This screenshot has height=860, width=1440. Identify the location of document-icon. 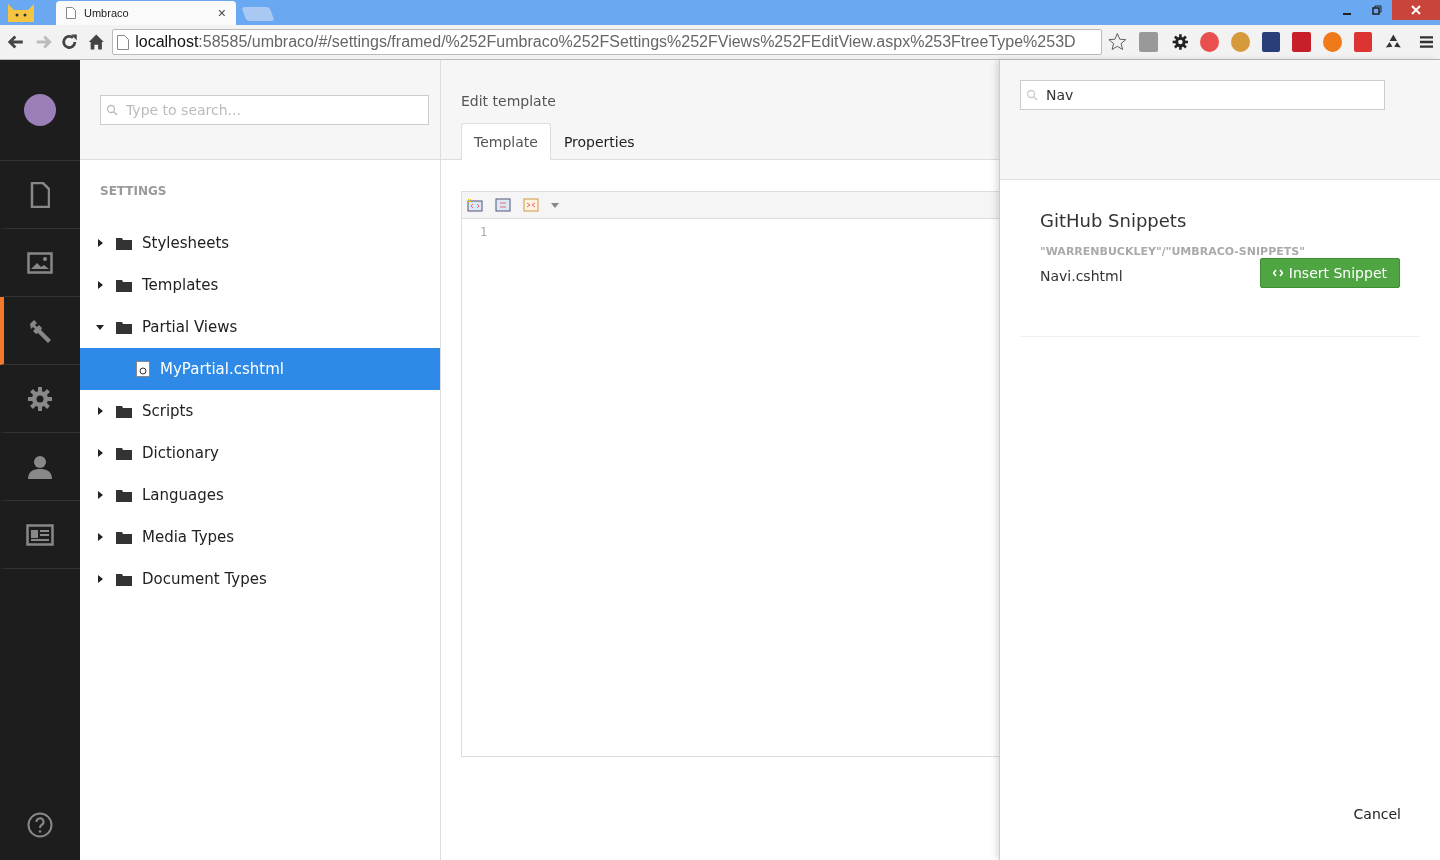
(40, 194).